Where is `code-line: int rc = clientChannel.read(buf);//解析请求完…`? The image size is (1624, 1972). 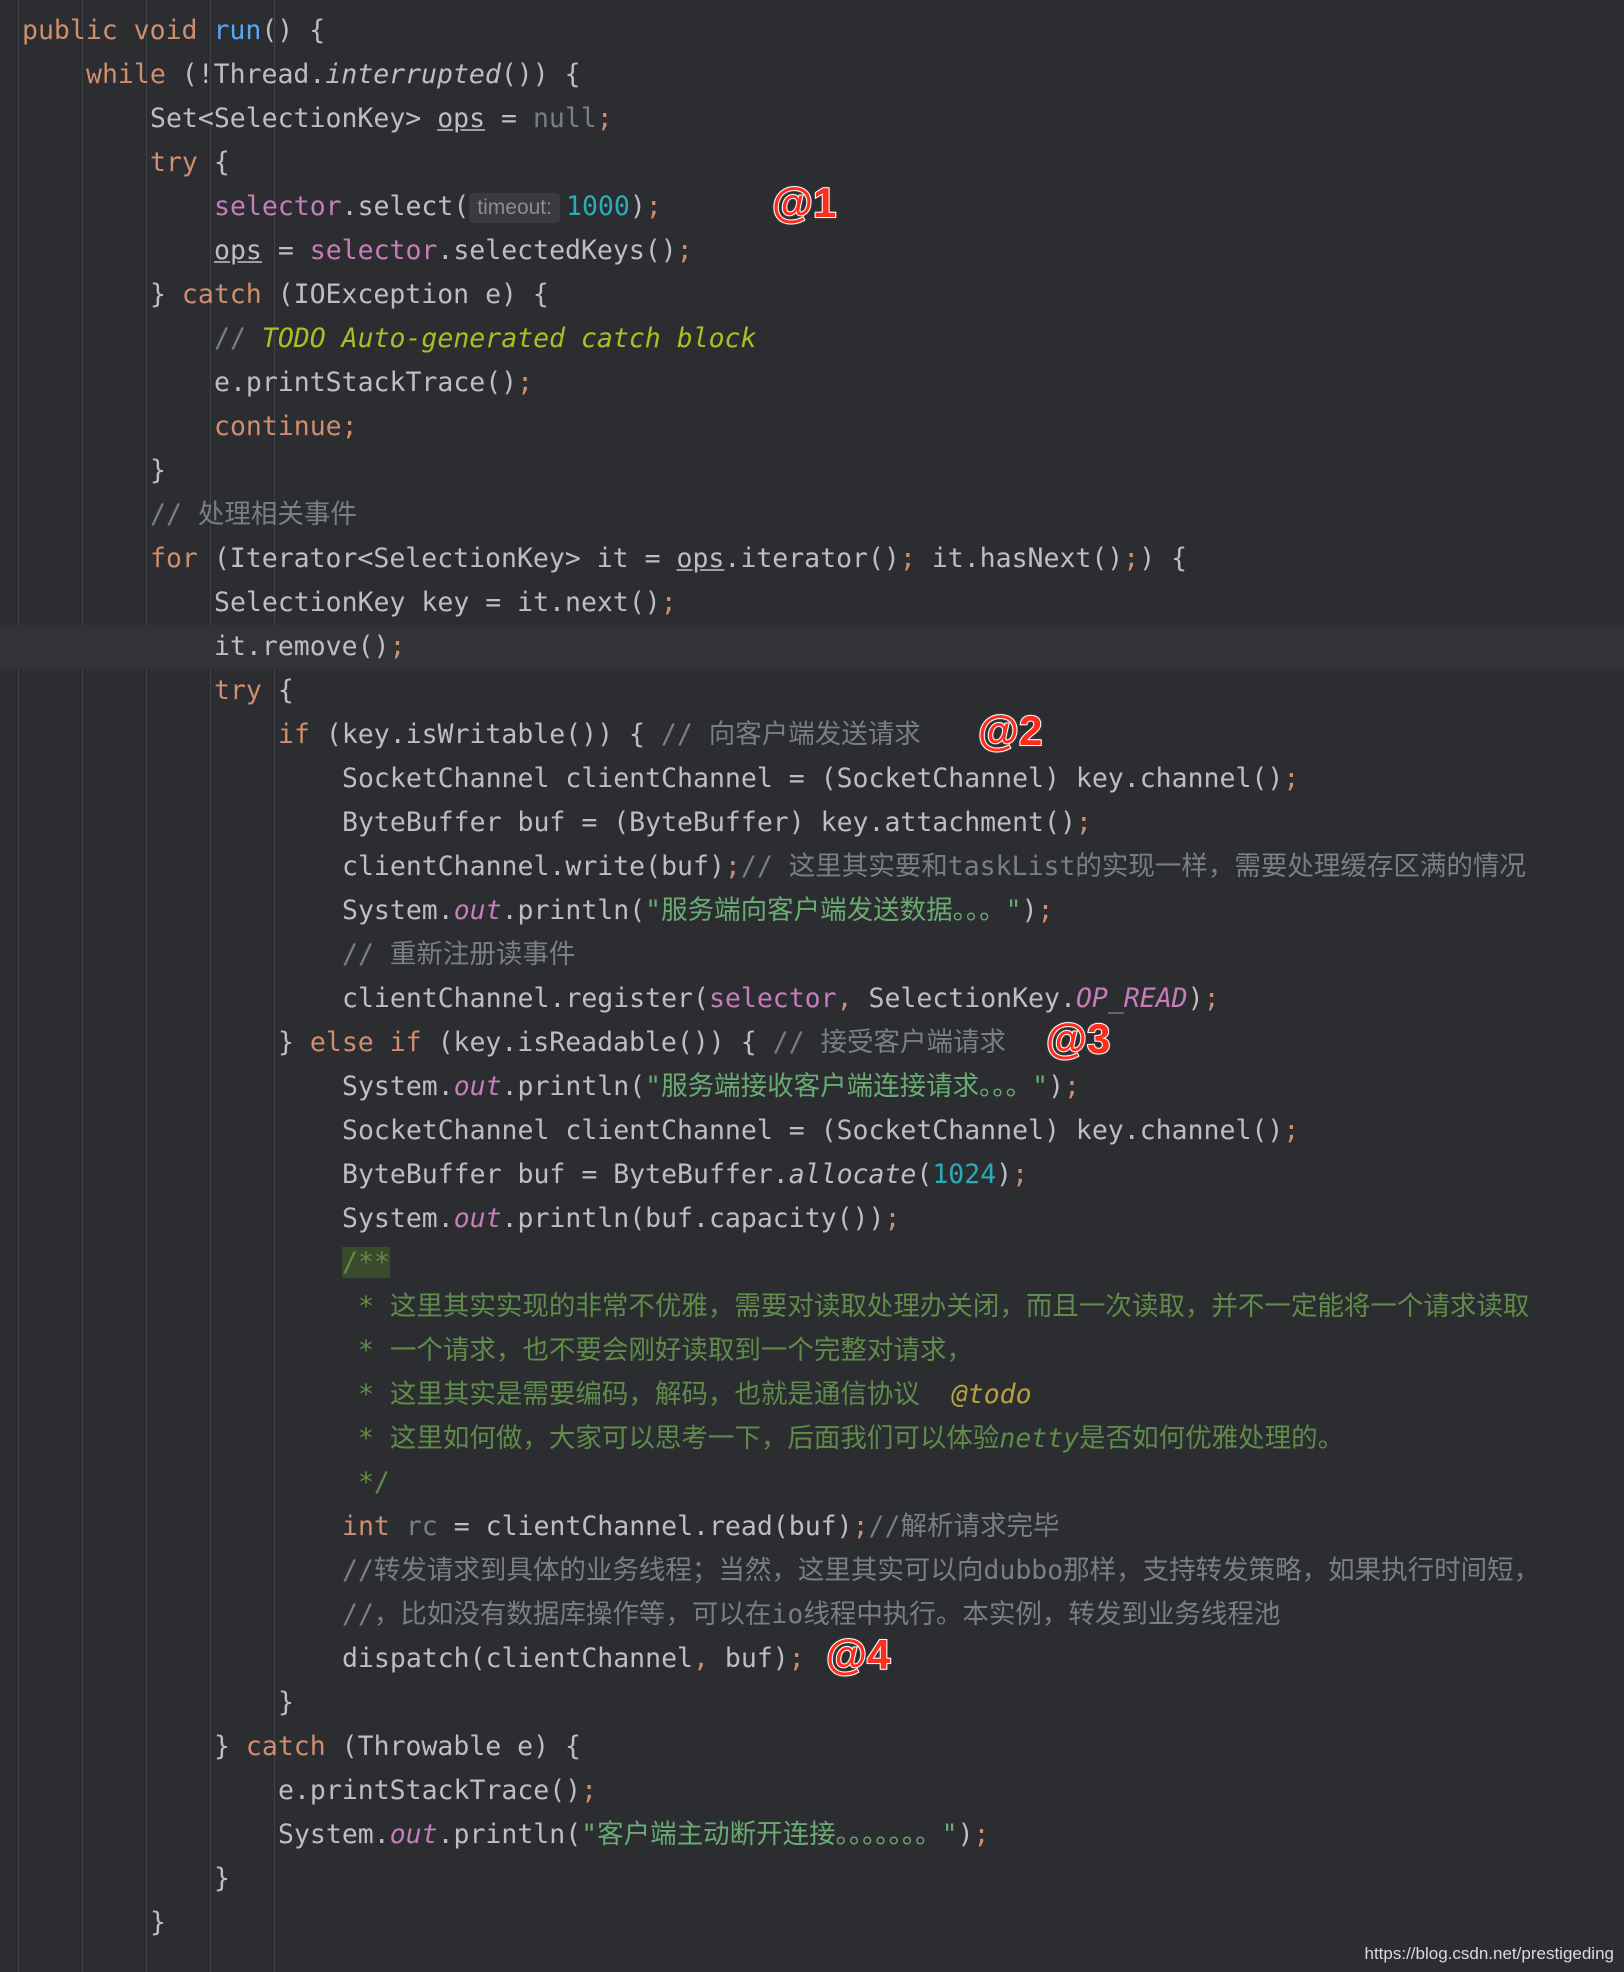
code-line: int rc = clientChannel.read(buf);//解析请求完… is located at coordinates (812, 1527).